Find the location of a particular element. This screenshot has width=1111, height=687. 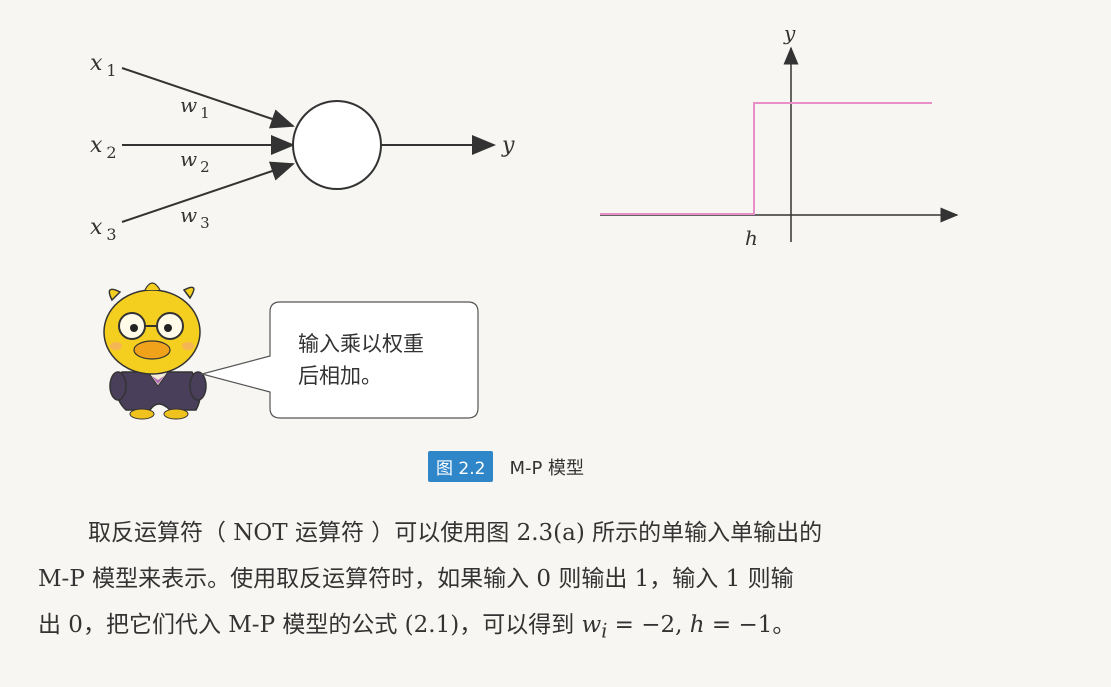

bubble-line-1: 输入乘以权重 is located at coordinates (361, 344).